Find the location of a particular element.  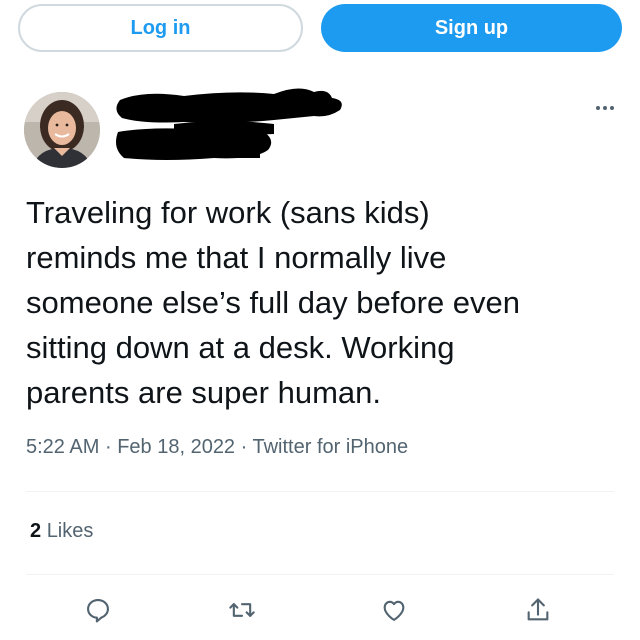

share-button is located at coordinates (538, 610).